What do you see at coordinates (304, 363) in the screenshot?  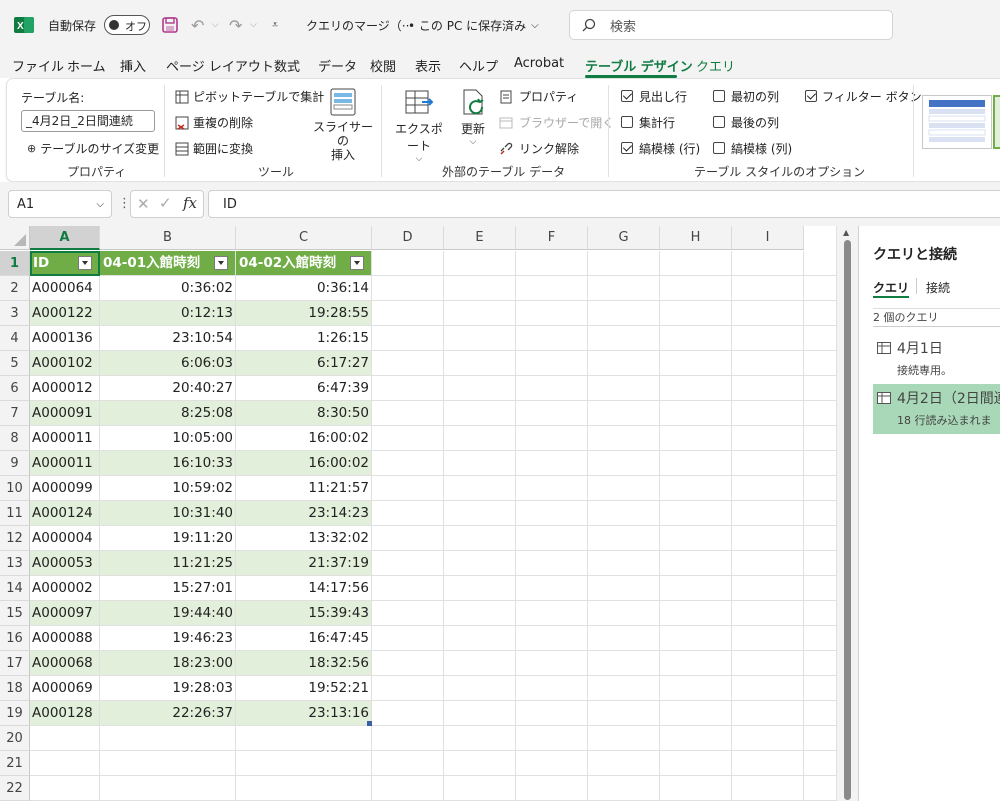 I see `table-cell: 6:17:27` at bounding box center [304, 363].